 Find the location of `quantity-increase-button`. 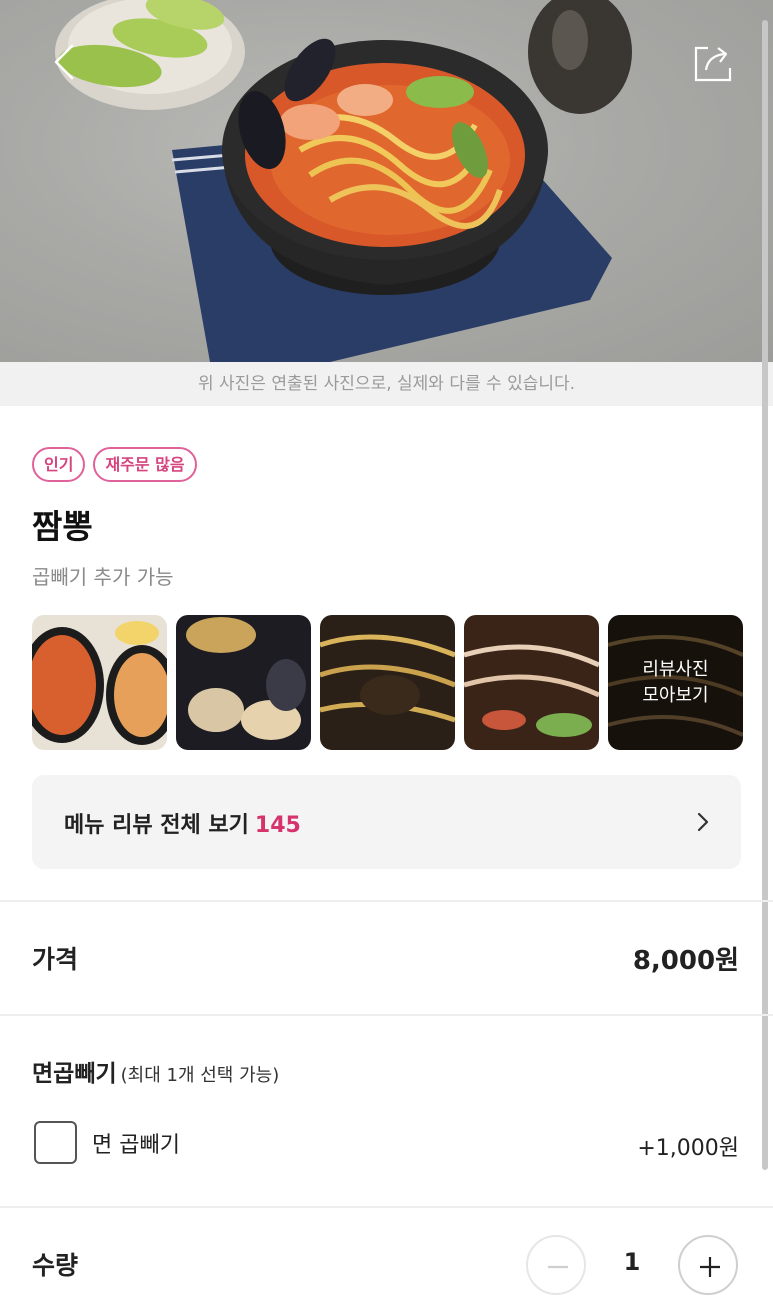

quantity-increase-button is located at coordinates (708, 1265).